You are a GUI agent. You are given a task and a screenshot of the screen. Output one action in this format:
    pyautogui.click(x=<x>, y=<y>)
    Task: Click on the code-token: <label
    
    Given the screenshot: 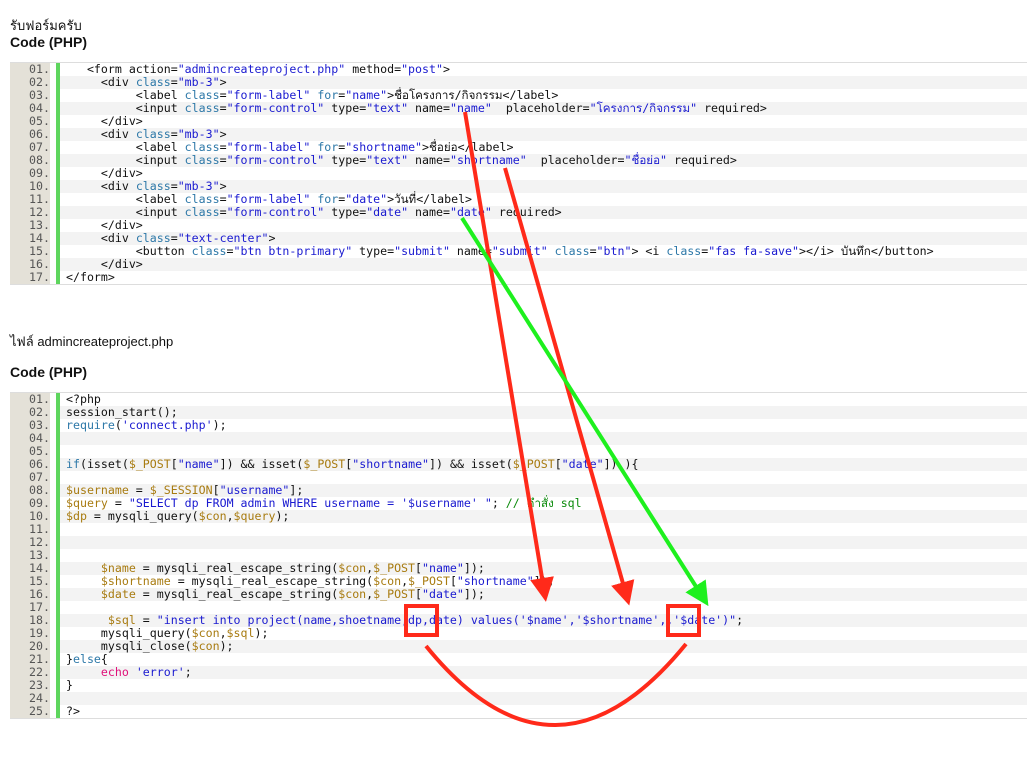 What is the action you would take?
    pyautogui.click(x=125, y=95)
    